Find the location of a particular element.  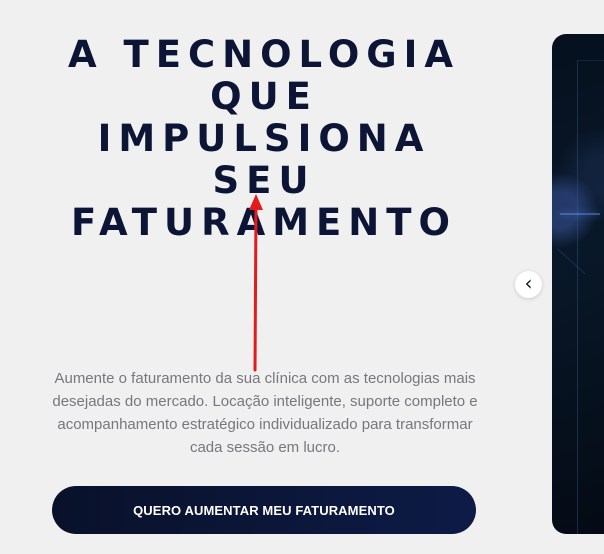

carousel-previous-button: ‹ is located at coordinates (528, 284).